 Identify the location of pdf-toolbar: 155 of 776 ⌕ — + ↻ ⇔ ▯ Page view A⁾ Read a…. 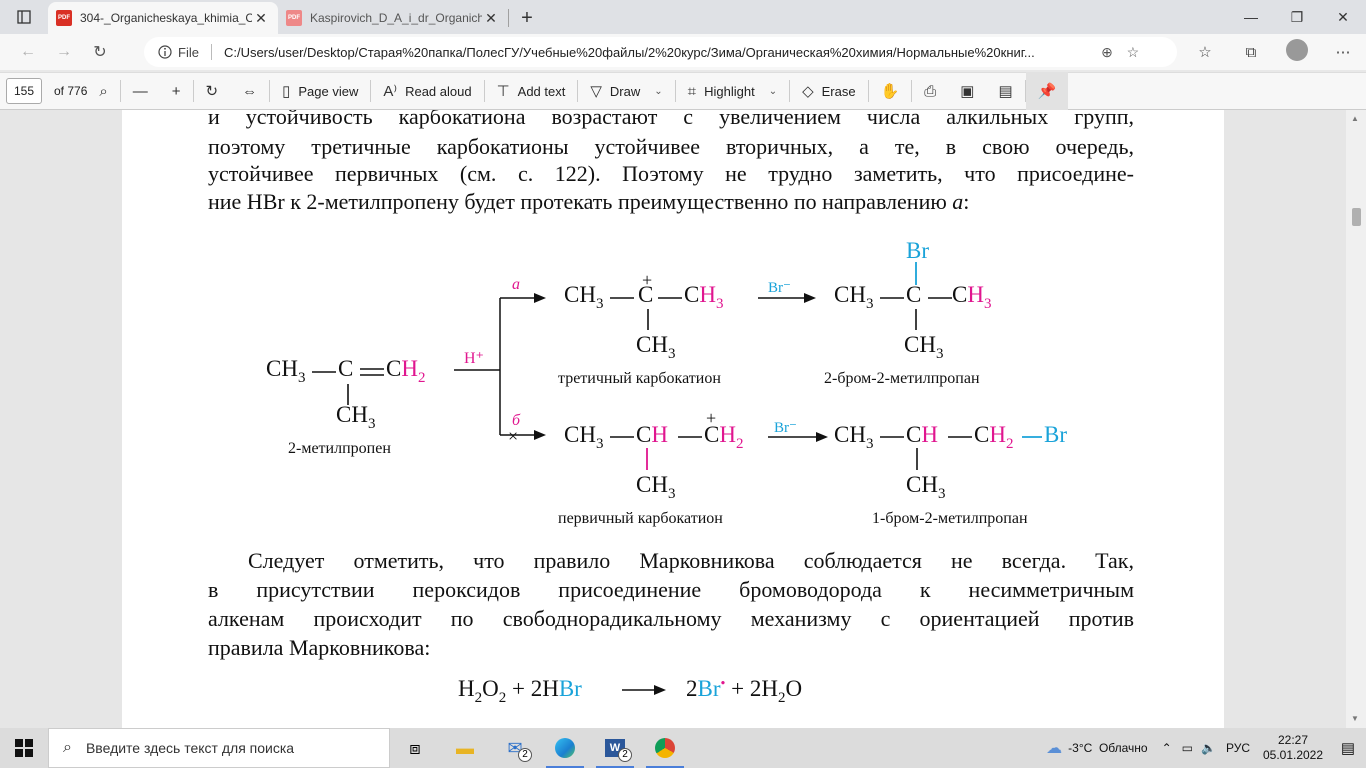
(683, 91).